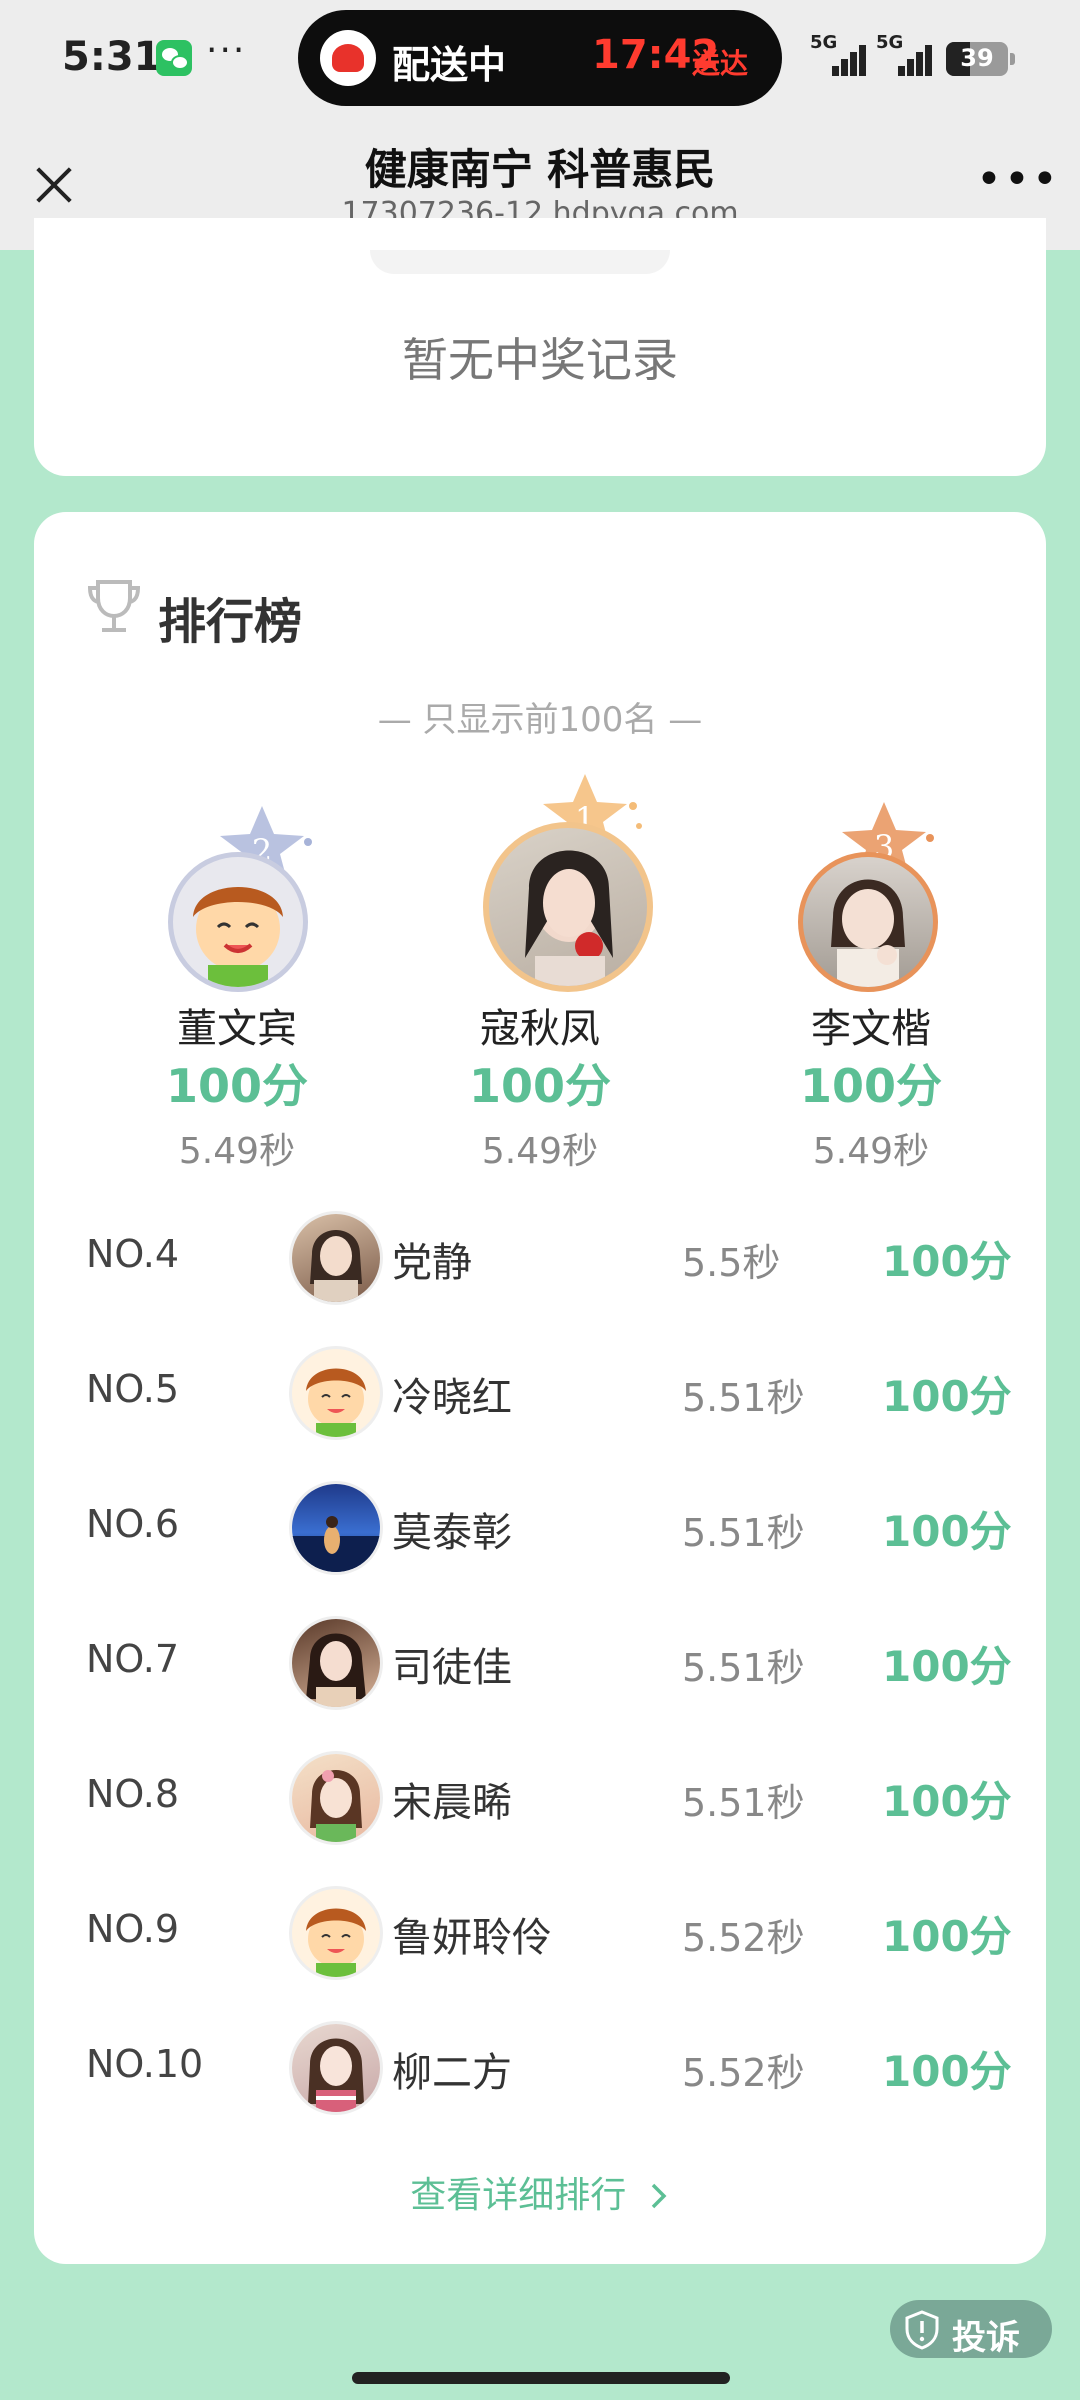 The width and height of the screenshot is (1080, 2400). What do you see at coordinates (336, 1528) in the screenshot?
I see `row-avatar-sea-photo-icon` at bounding box center [336, 1528].